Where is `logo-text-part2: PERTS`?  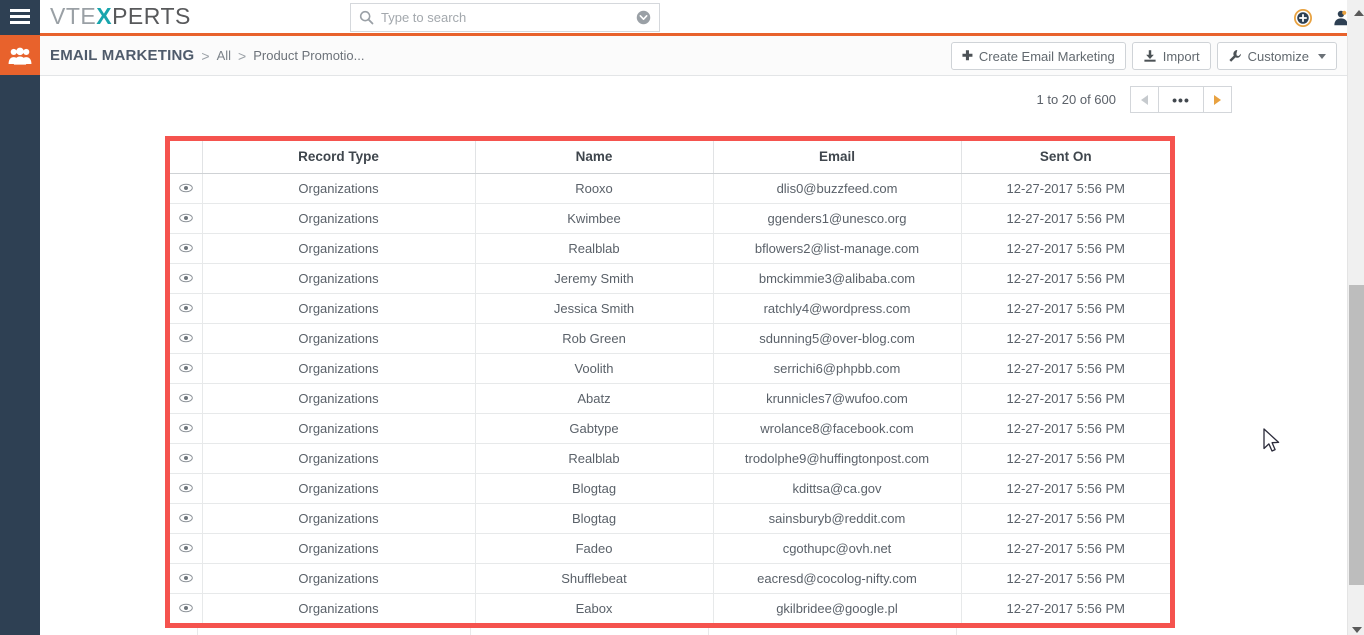 logo-text-part2: PERTS is located at coordinates (151, 16).